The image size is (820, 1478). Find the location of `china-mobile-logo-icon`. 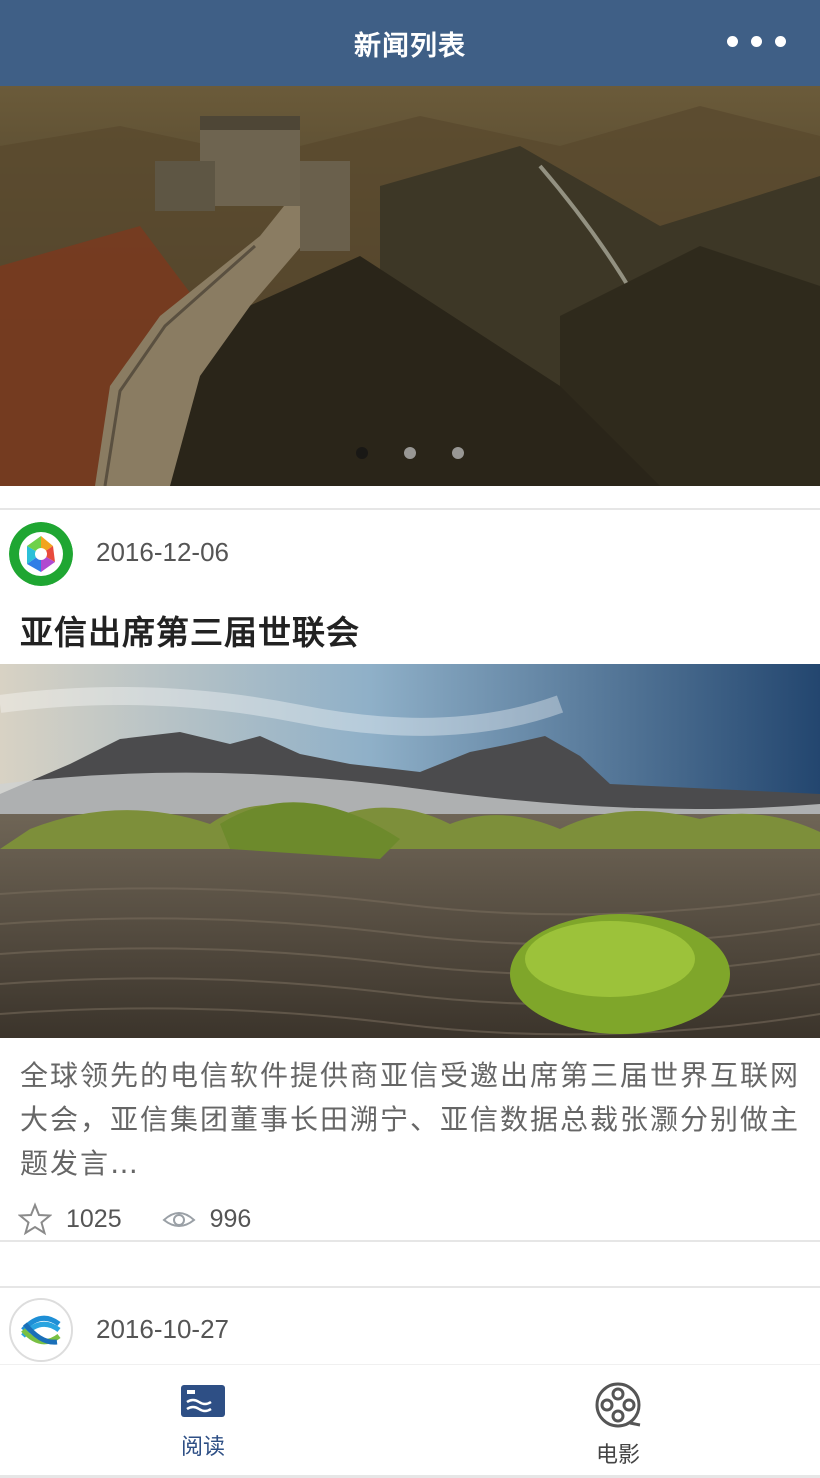

china-mobile-logo-icon is located at coordinates (41, 1330).